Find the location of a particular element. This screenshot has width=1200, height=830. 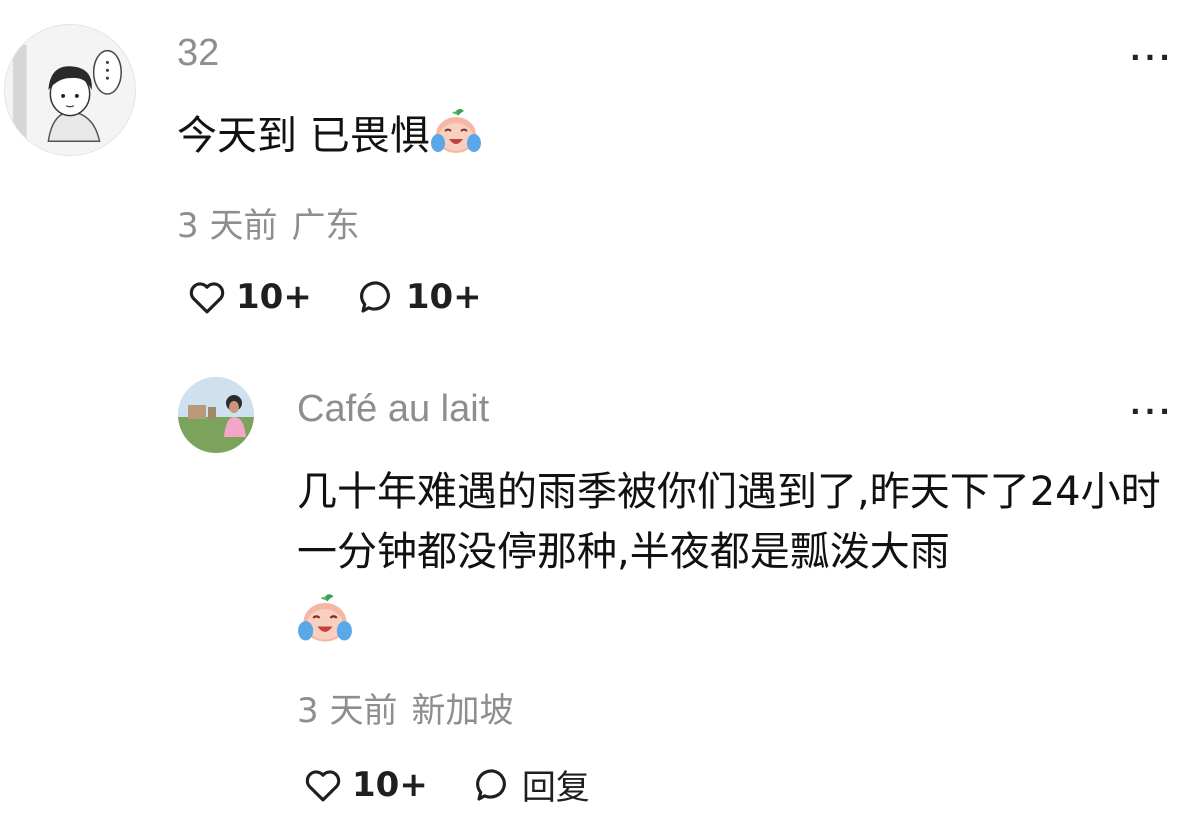

reply-button: 回复 is located at coordinates (531, 784).